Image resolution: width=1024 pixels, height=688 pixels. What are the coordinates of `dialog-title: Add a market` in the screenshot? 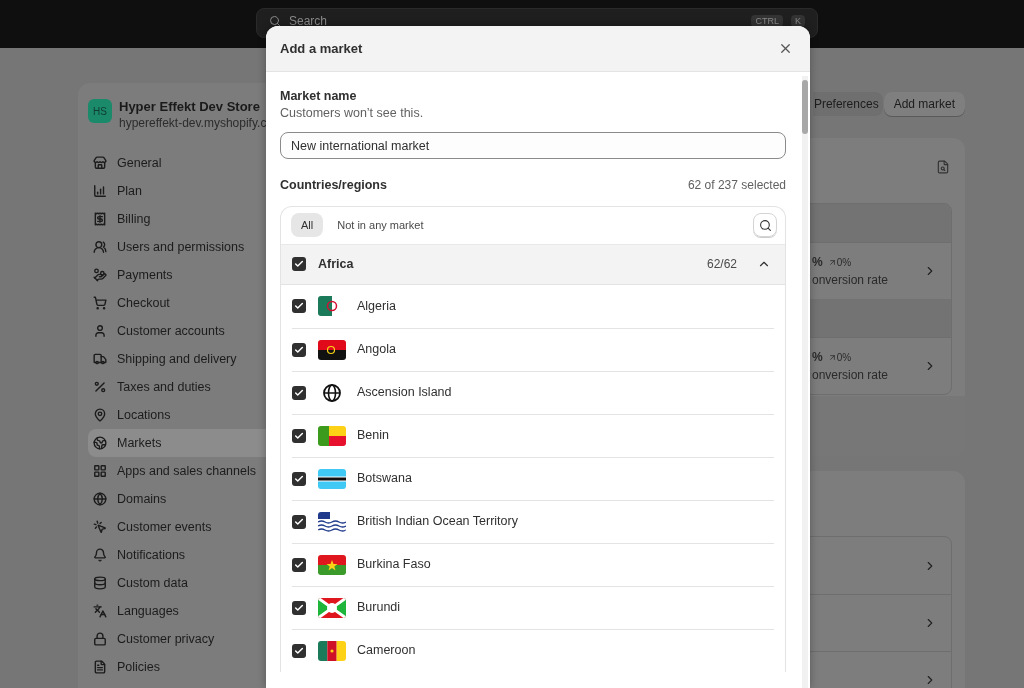 It's located at (321, 48).